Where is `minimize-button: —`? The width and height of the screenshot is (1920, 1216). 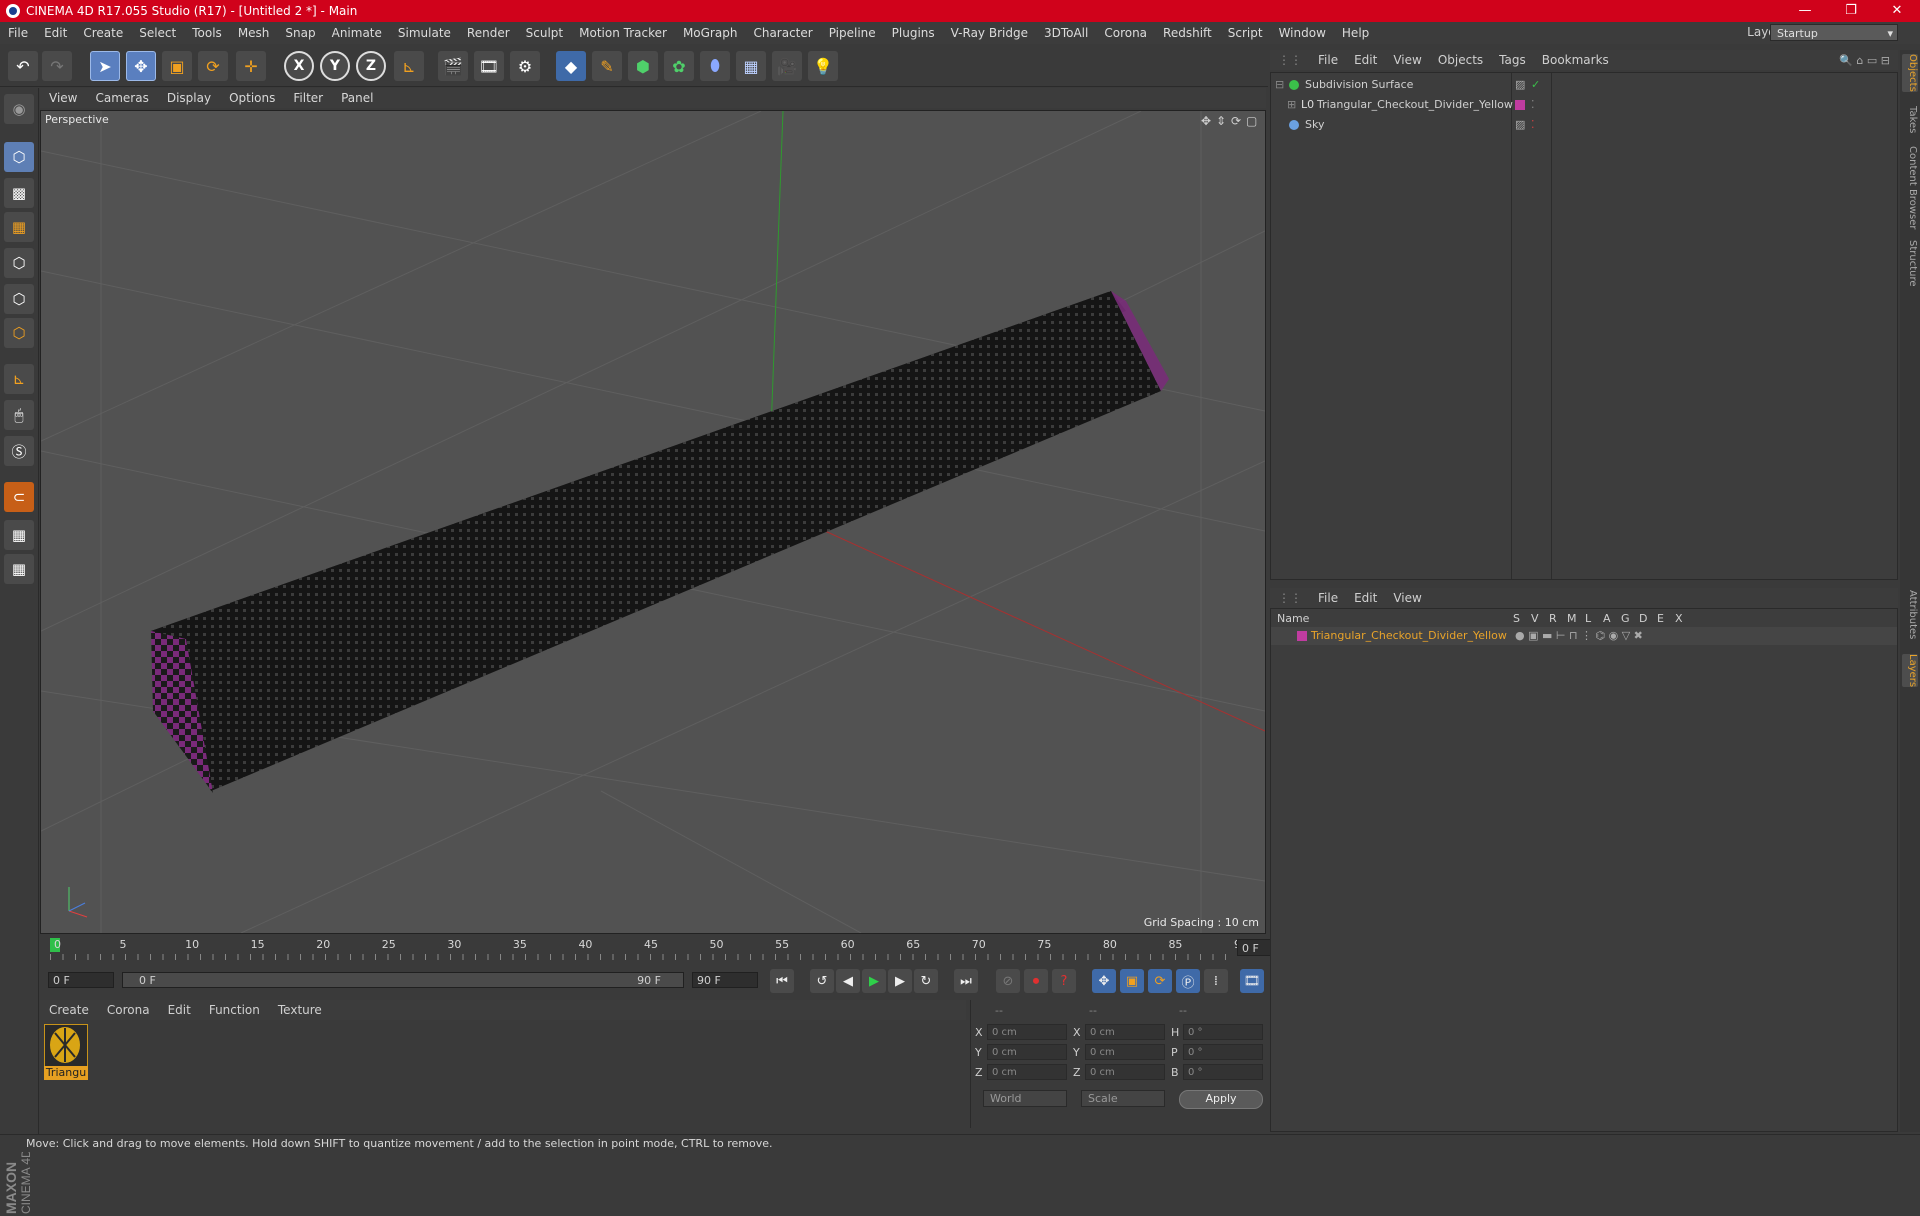 minimize-button: — is located at coordinates (1805, 11).